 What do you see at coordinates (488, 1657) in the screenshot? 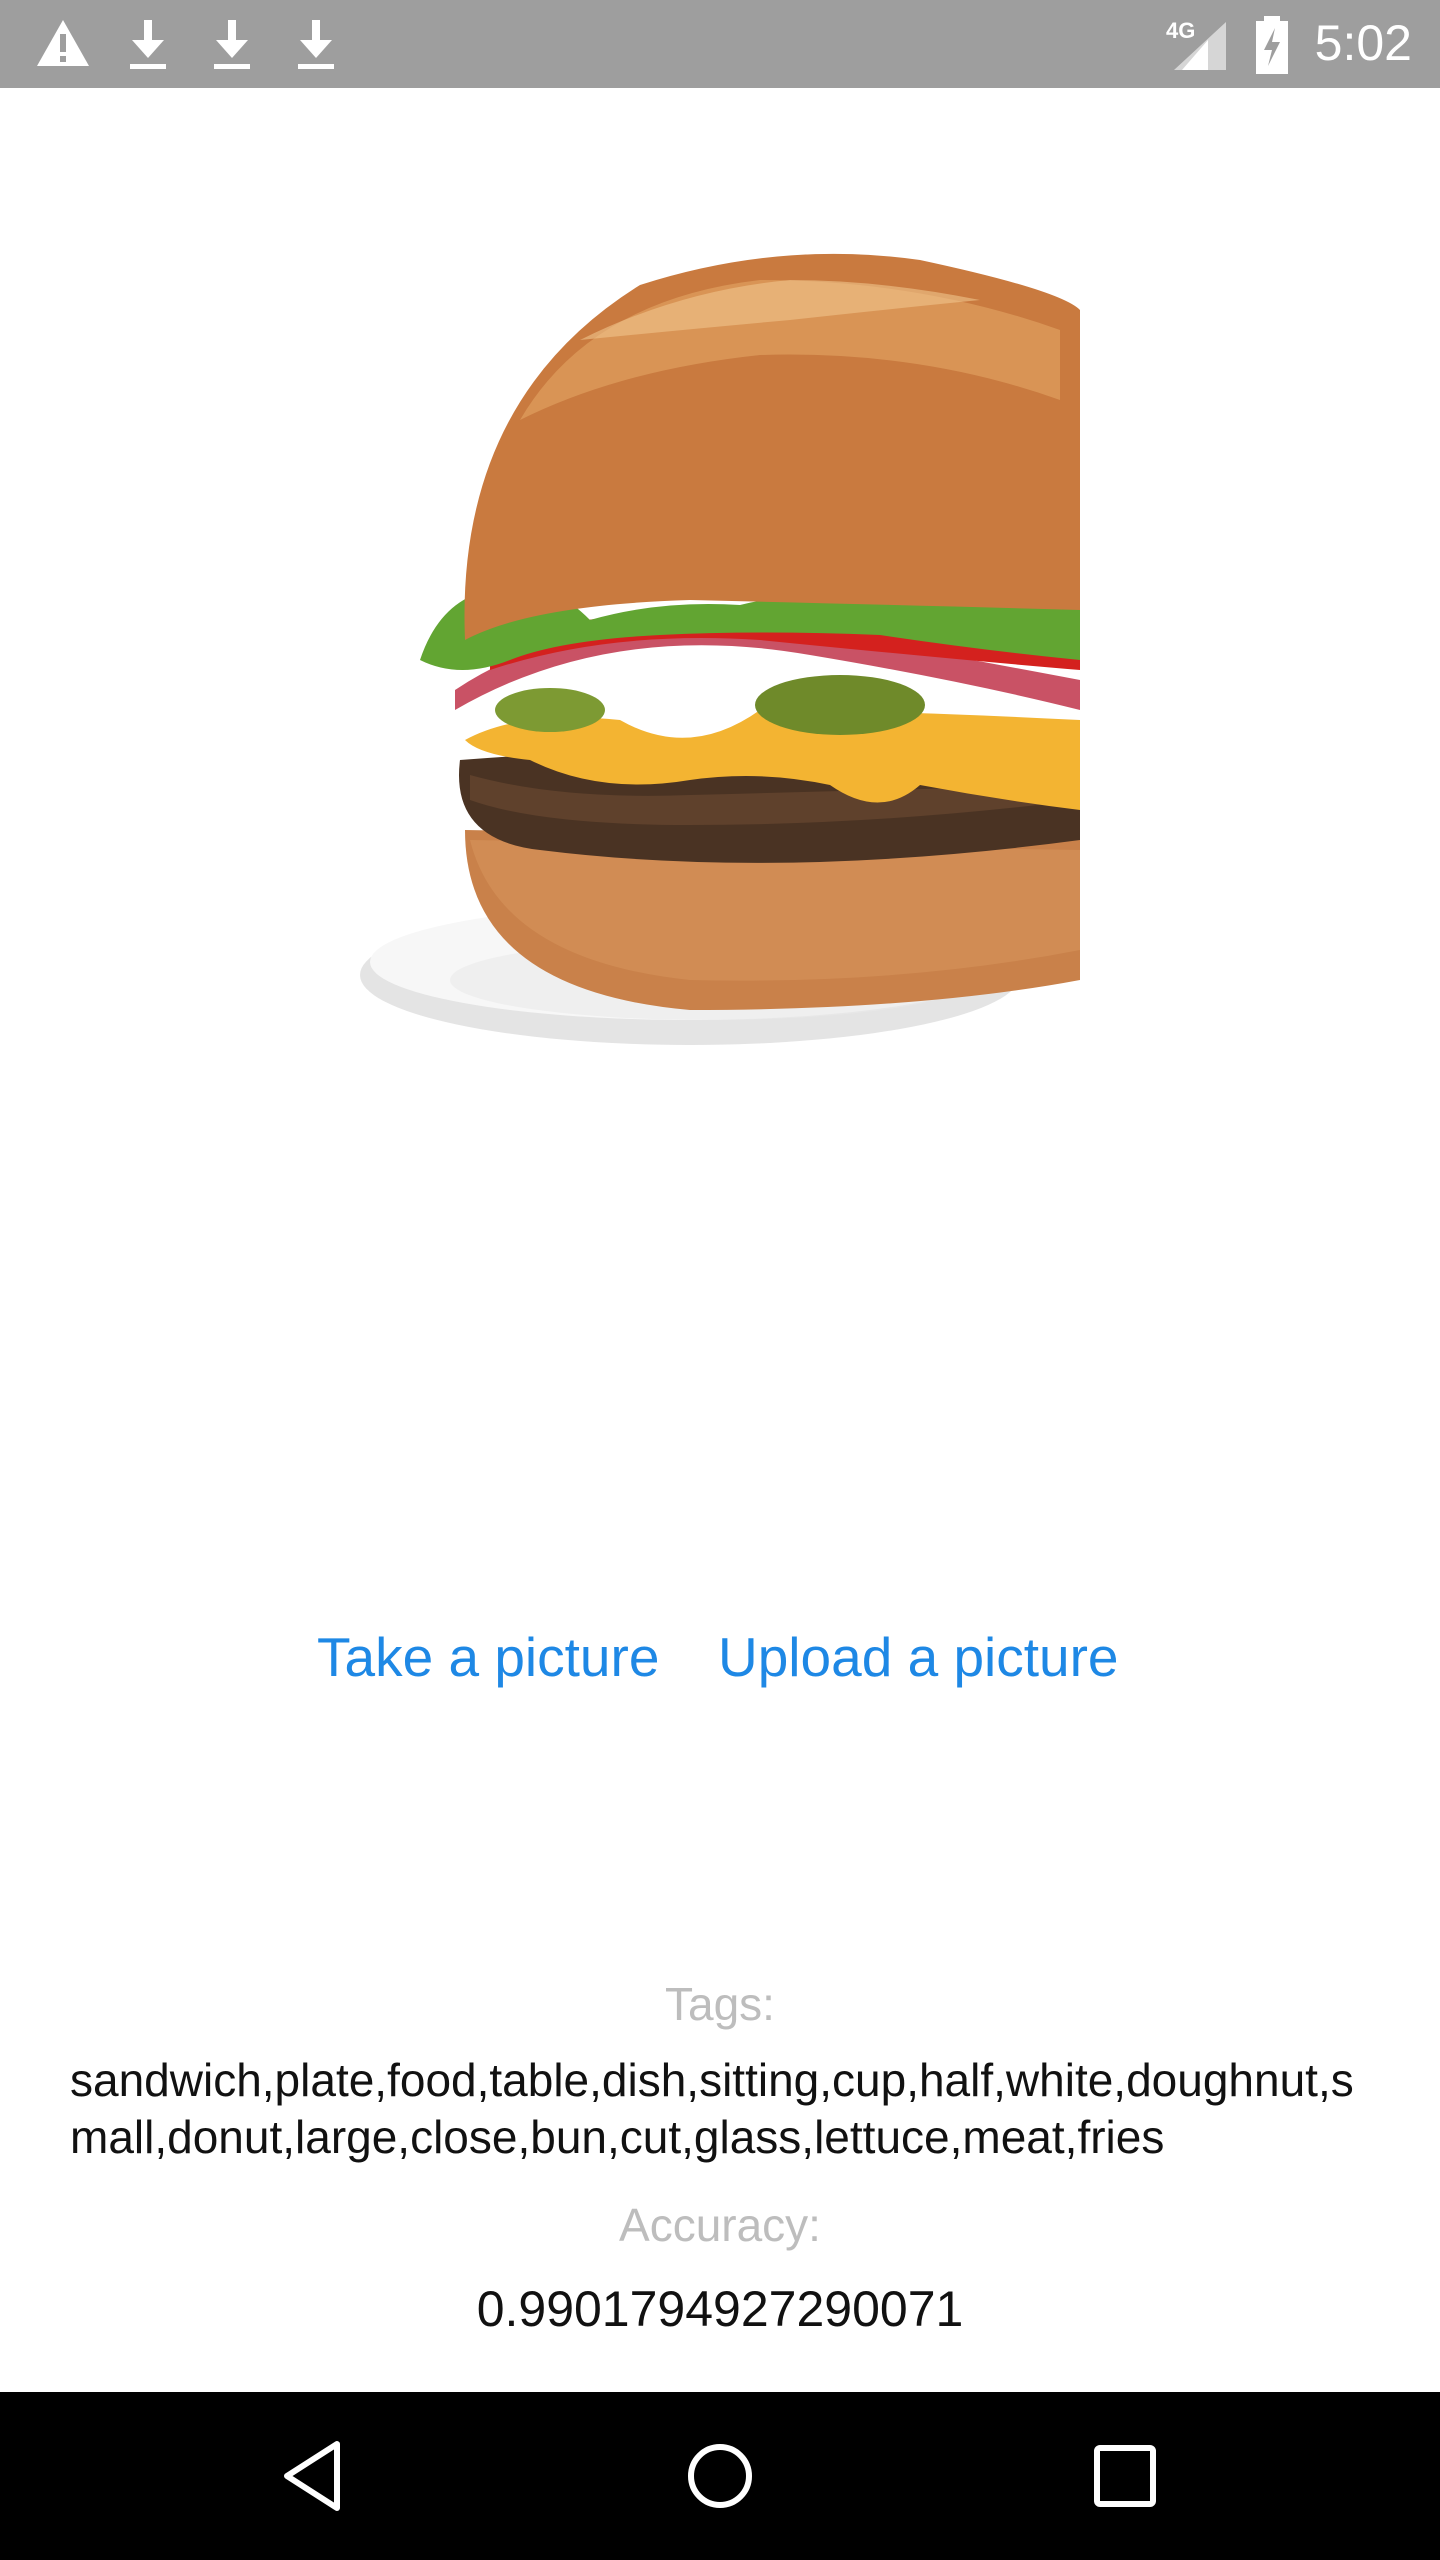
I see `take-picture-button: Take a picture` at bounding box center [488, 1657].